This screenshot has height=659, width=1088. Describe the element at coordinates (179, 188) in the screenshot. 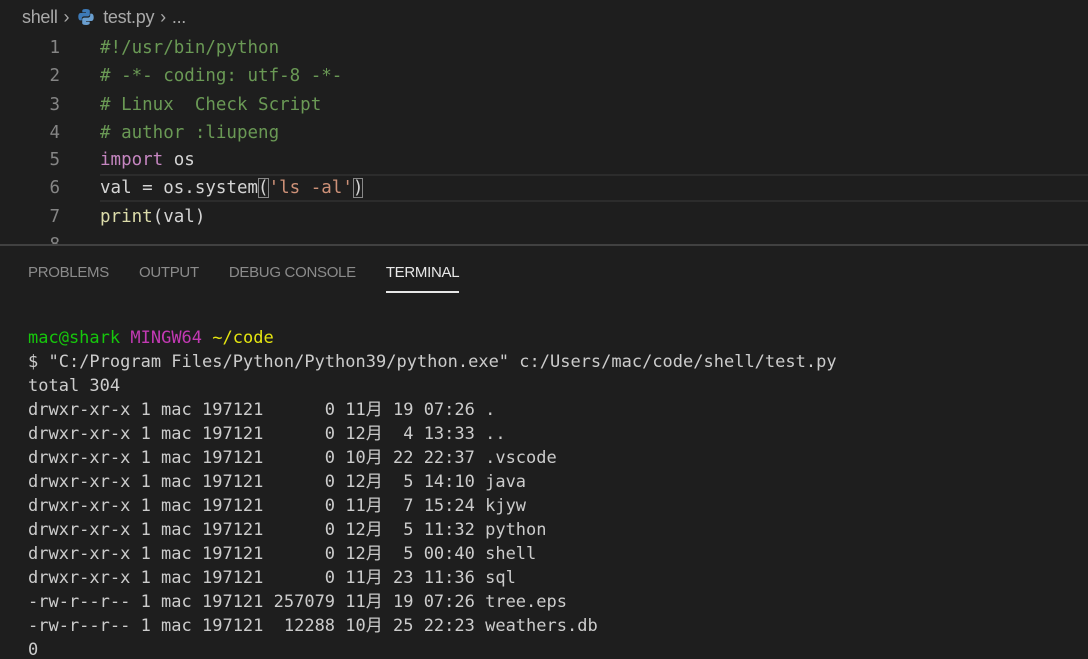

I see `identifier-token: val = os.system` at that location.